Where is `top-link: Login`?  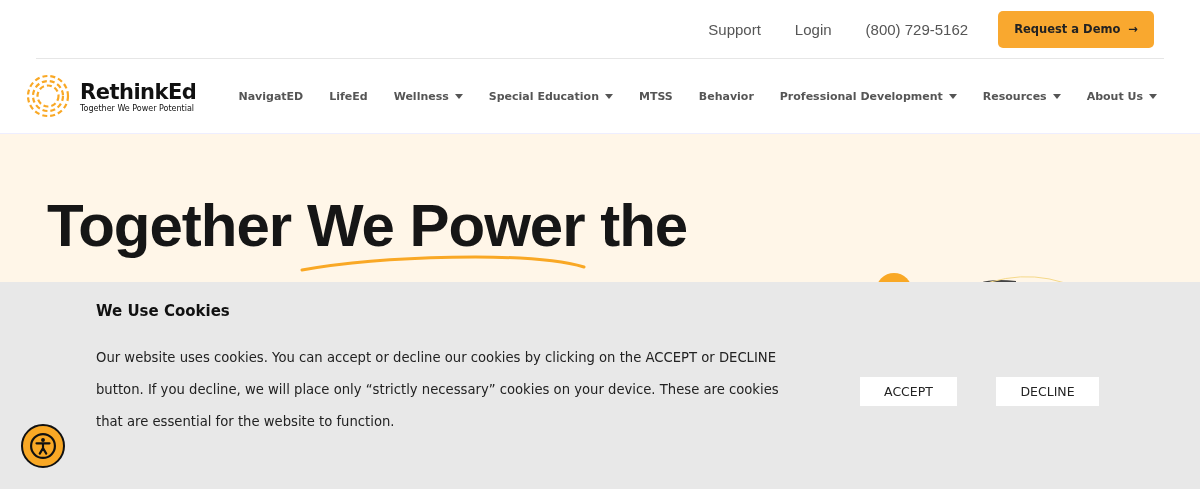 top-link: Login is located at coordinates (813, 29).